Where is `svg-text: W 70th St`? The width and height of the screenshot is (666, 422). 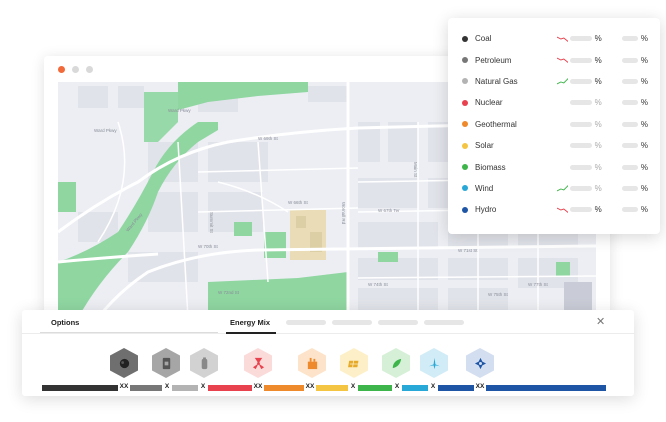
svg-text: W 70th St is located at coordinates (208, 246).